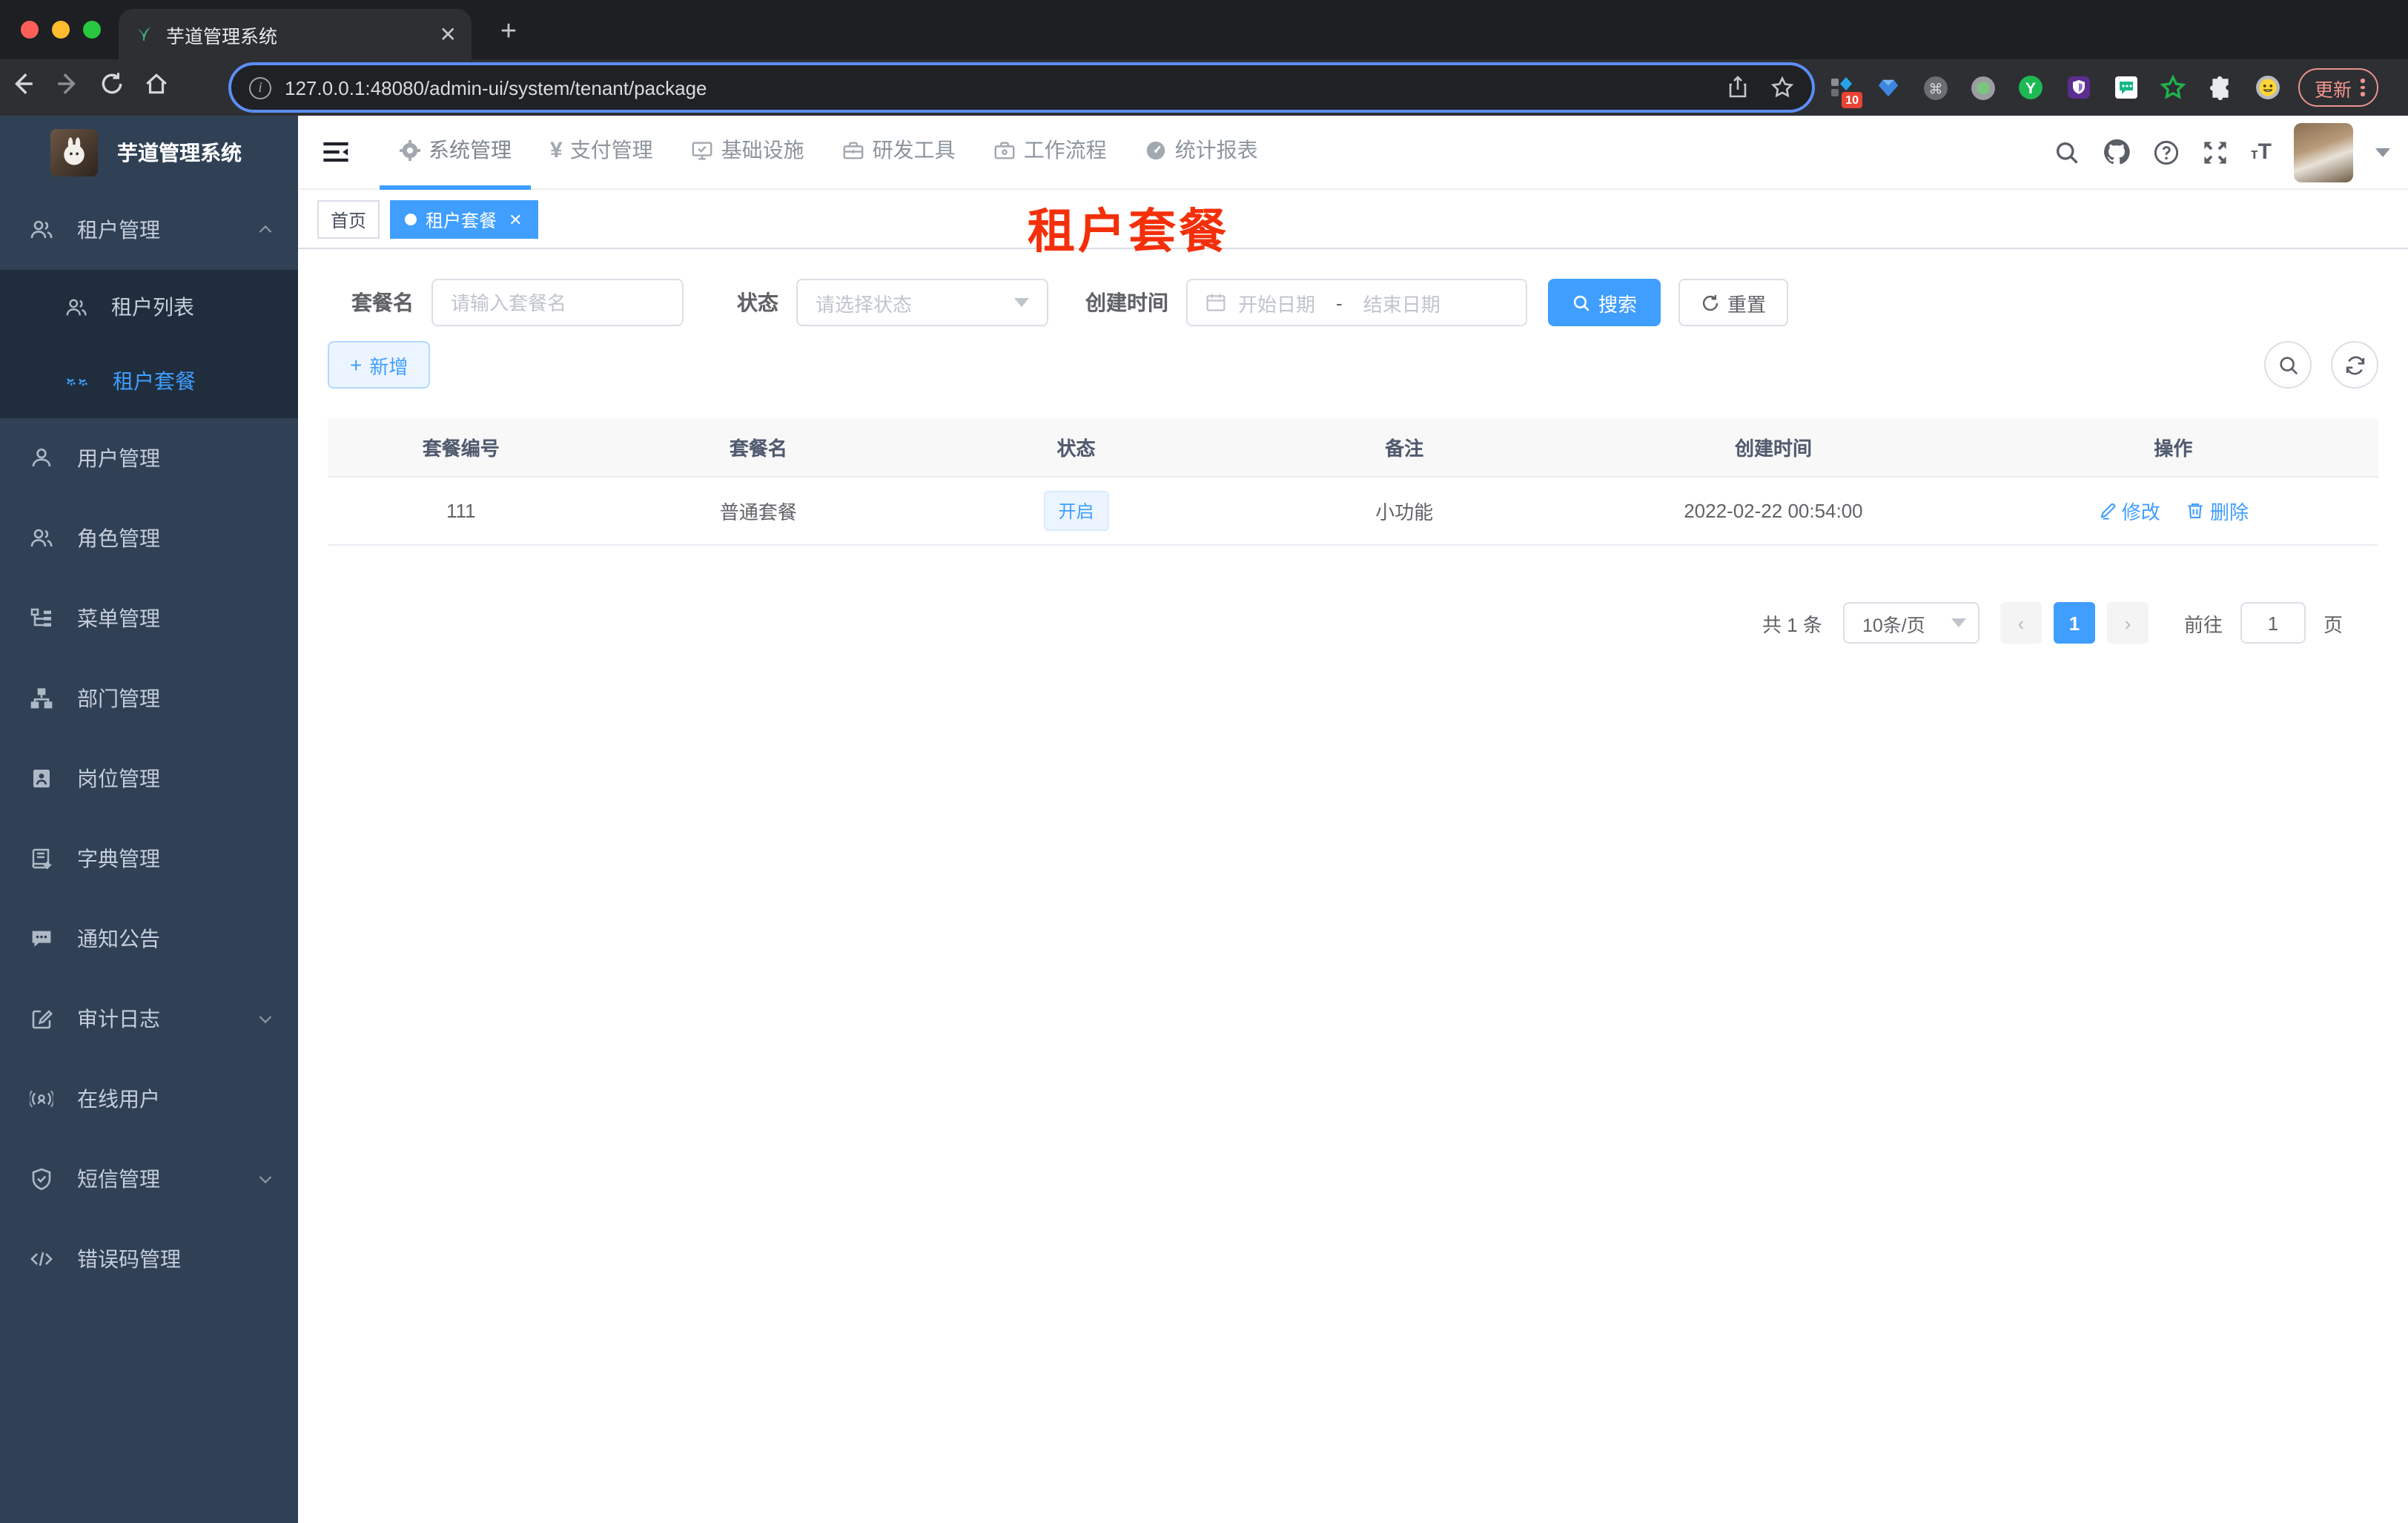 The width and height of the screenshot is (2408, 1523). I want to click on top-nav-infrastructure: 基础设施, so click(748, 152).